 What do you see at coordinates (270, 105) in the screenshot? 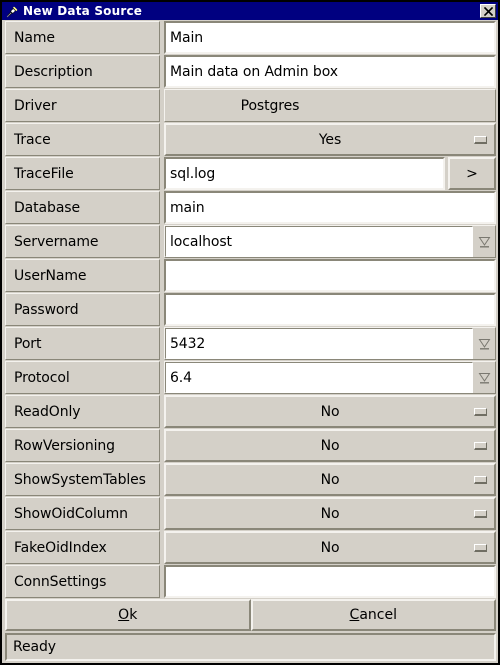
I see `readonly-driver-value: Postgres` at bounding box center [270, 105].